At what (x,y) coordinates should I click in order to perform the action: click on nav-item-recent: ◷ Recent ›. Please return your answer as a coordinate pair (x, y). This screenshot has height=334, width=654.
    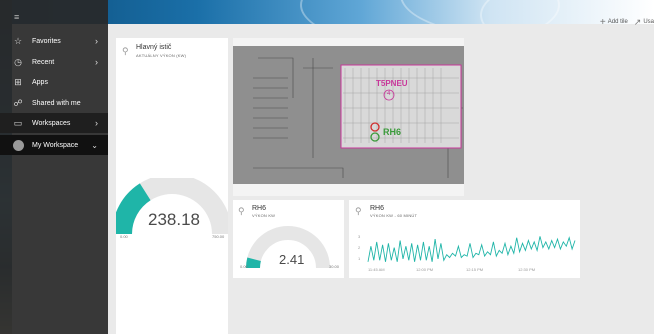
    Looking at the image, I should click on (54, 62).